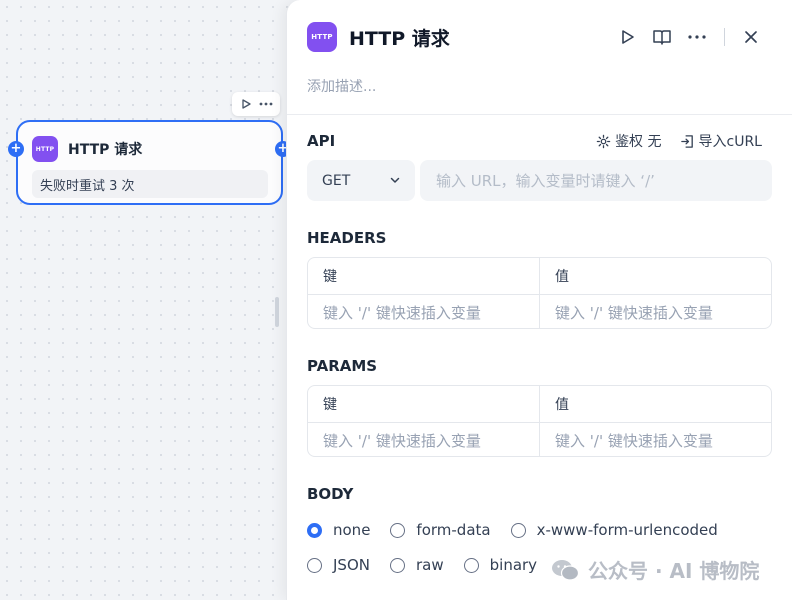 Image resolution: width=792 pixels, height=600 pixels. What do you see at coordinates (603, 141) in the screenshot?
I see `gear-icon` at bounding box center [603, 141].